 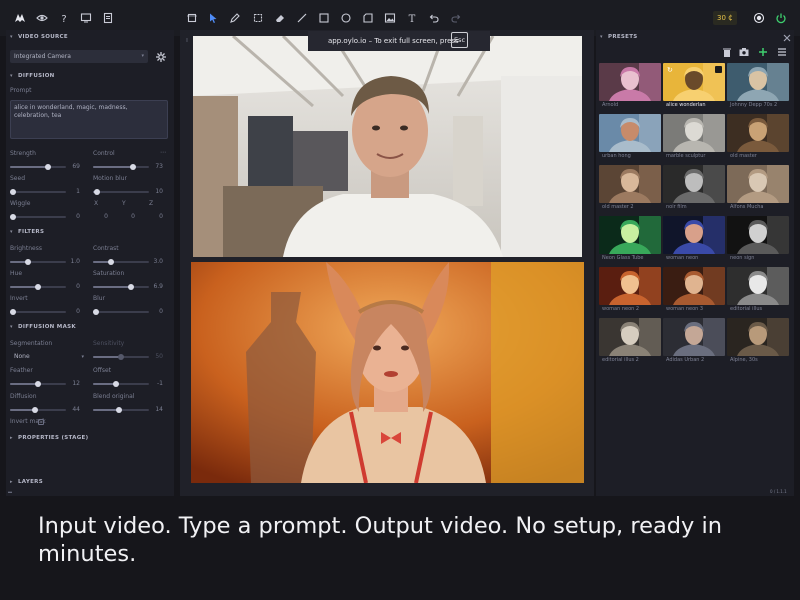 What do you see at coordinates (48, 357) in the screenshot?
I see `segmentation-select: None ▾` at bounding box center [48, 357].